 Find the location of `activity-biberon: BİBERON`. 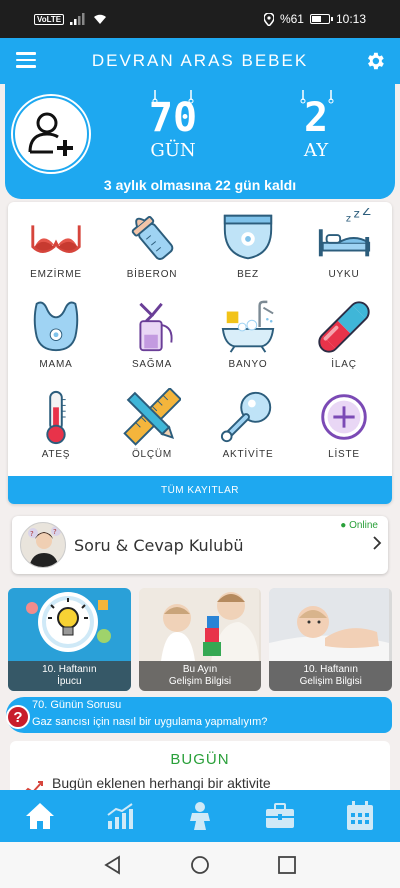

activity-biberon: BİBERON is located at coordinates (152, 249).